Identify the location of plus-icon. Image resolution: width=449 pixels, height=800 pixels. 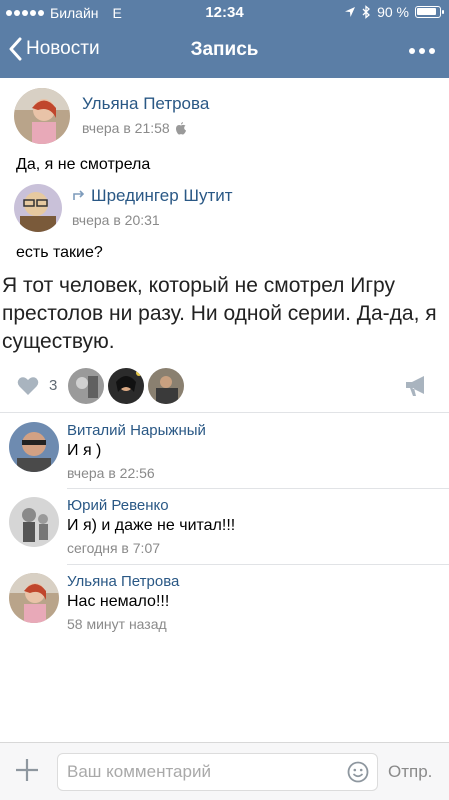
(27, 770).